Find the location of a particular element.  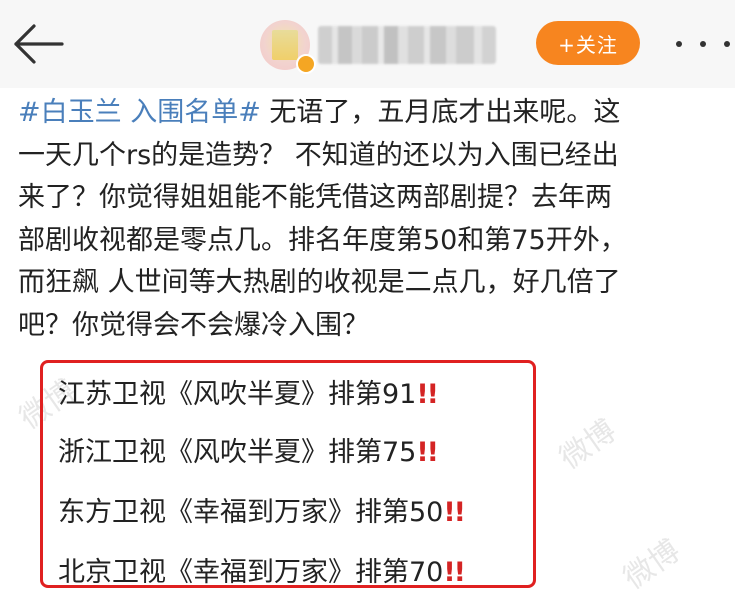

ranking-item: 东方卫视《幸福到万家》排第50!! is located at coordinates (262, 509).